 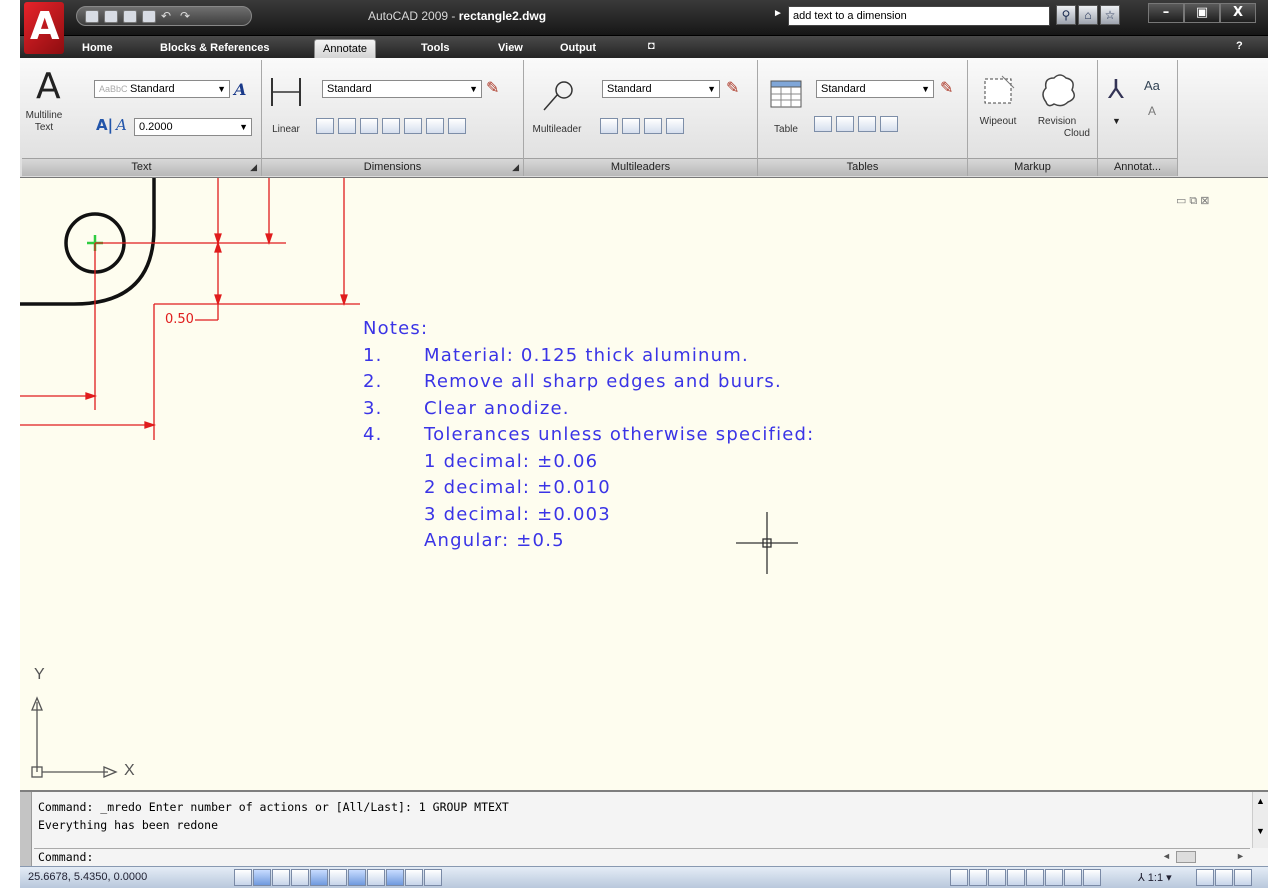 I want to click on pan-icon, so click(x=1035, y=877).